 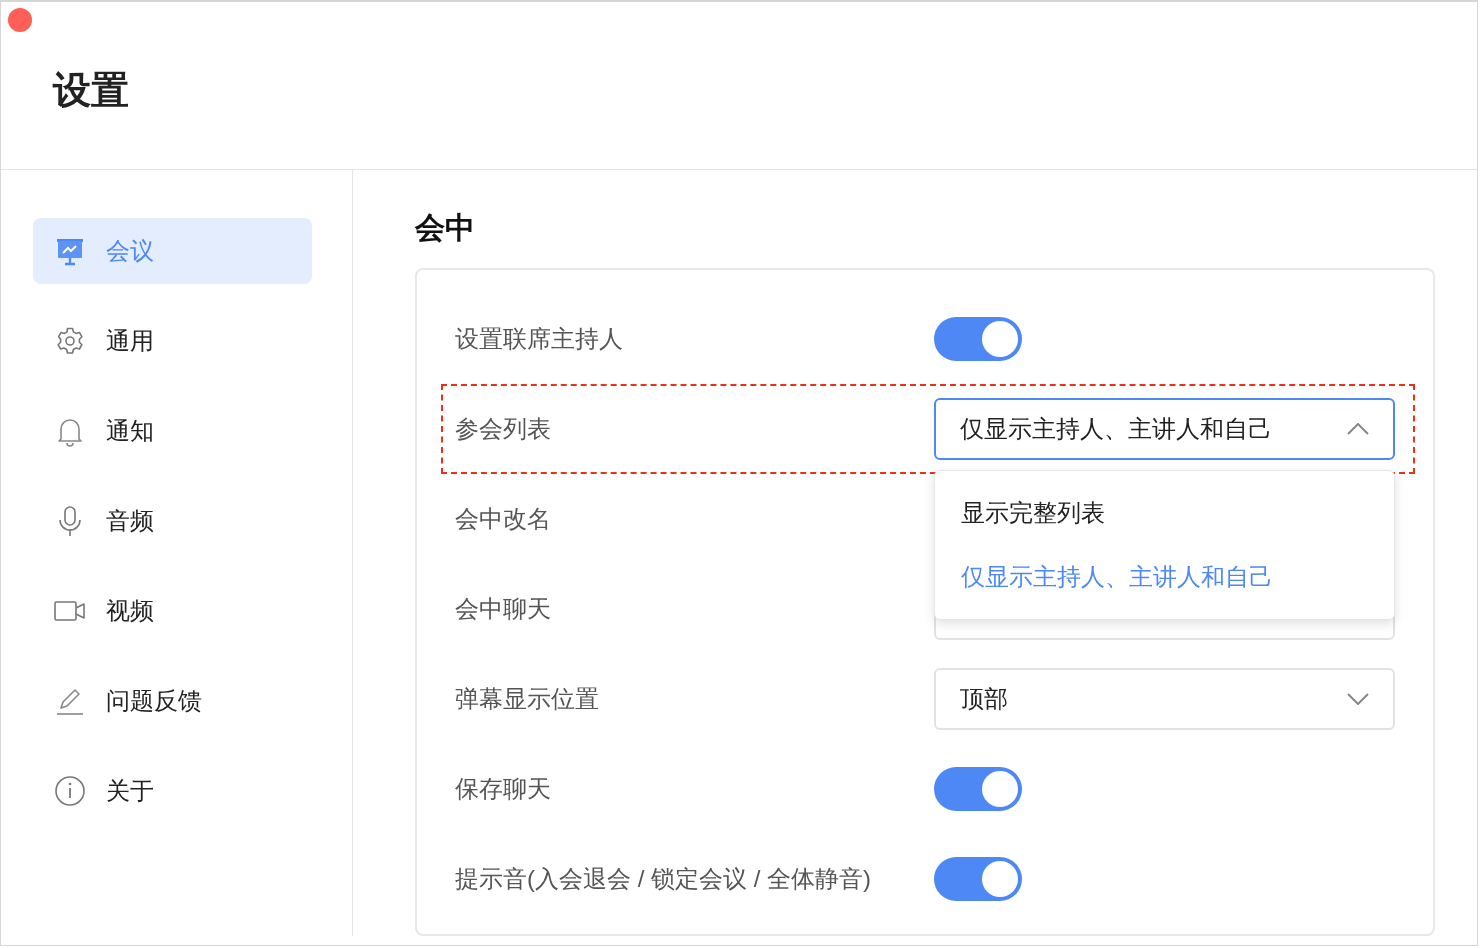 I want to click on setting-label: 保存聊天, so click(x=503, y=789).